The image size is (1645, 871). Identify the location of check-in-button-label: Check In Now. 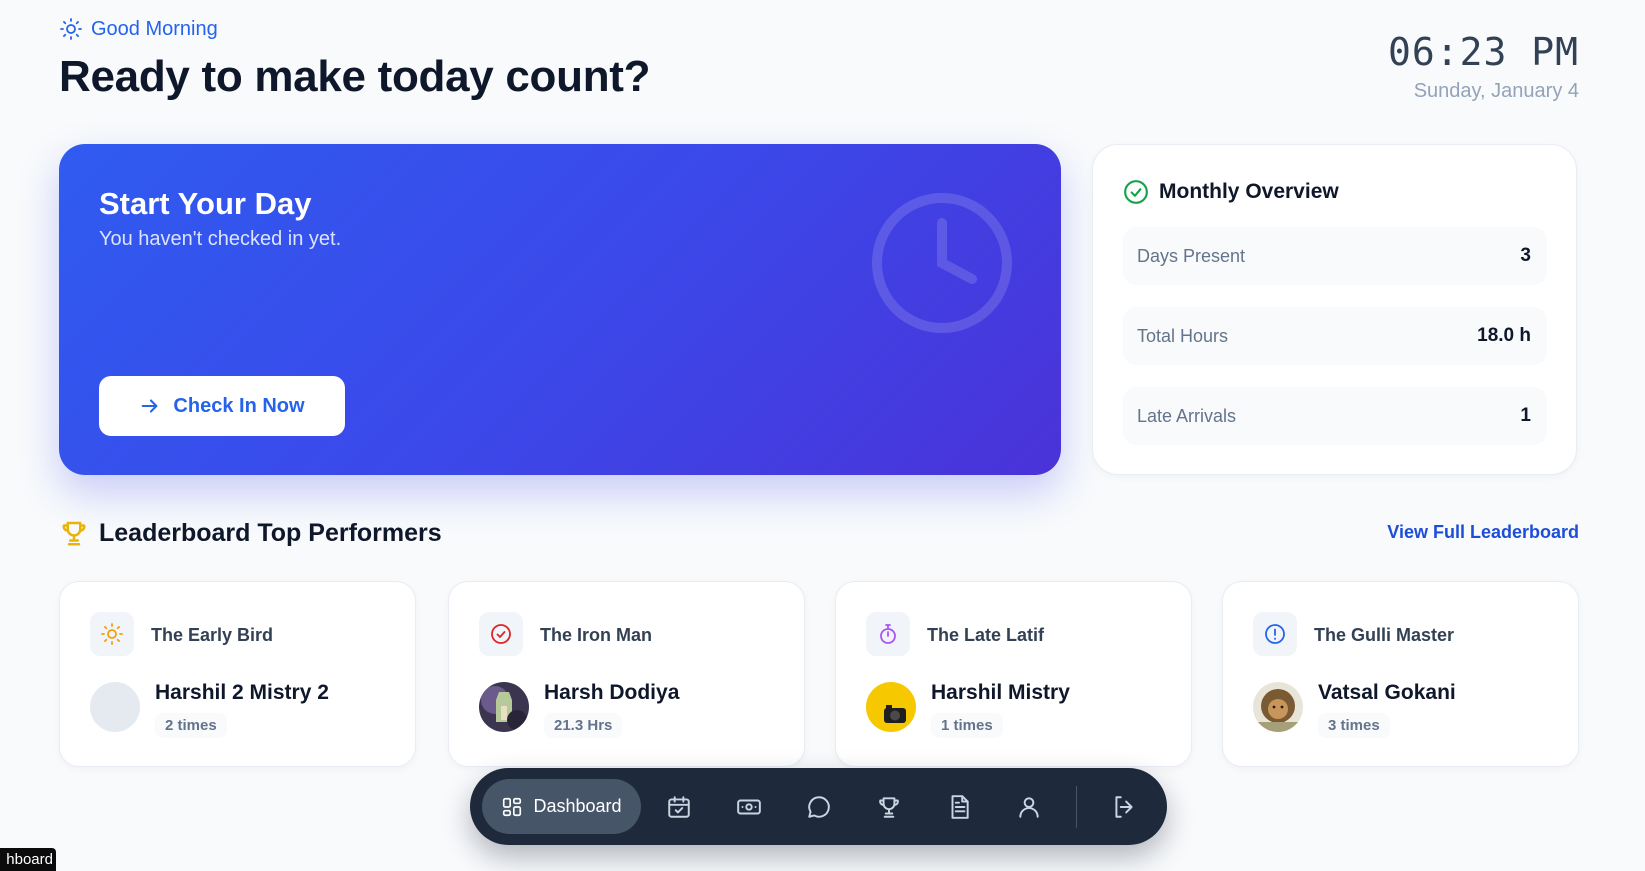
(239, 405).